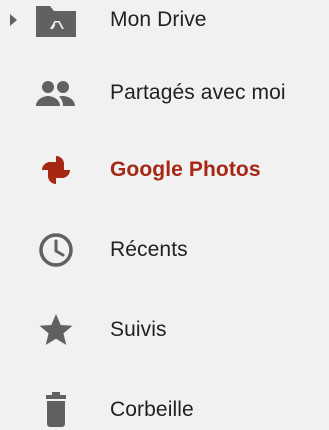 Image resolution: width=329 pixels, height=430 pixels. What do you see at coordinates (56, 170) in the screenshot?
I see `google-photos-icon` at bounding box center [56, 170].